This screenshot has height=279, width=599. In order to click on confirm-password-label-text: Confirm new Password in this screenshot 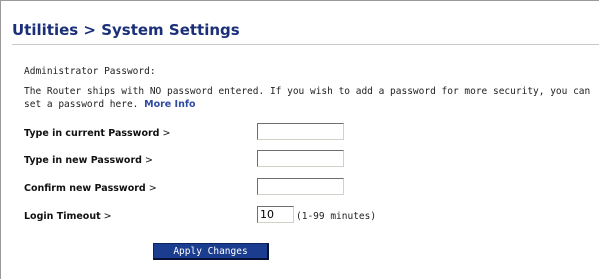, I will do `click(85, 188)`.